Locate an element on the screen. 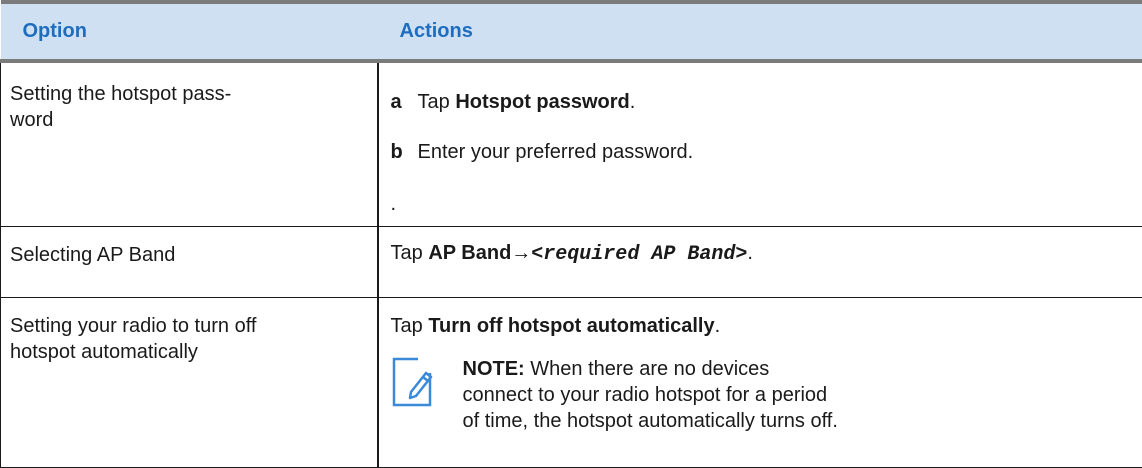  table-header-row: Option Actions is located at coordinates (571, 31).